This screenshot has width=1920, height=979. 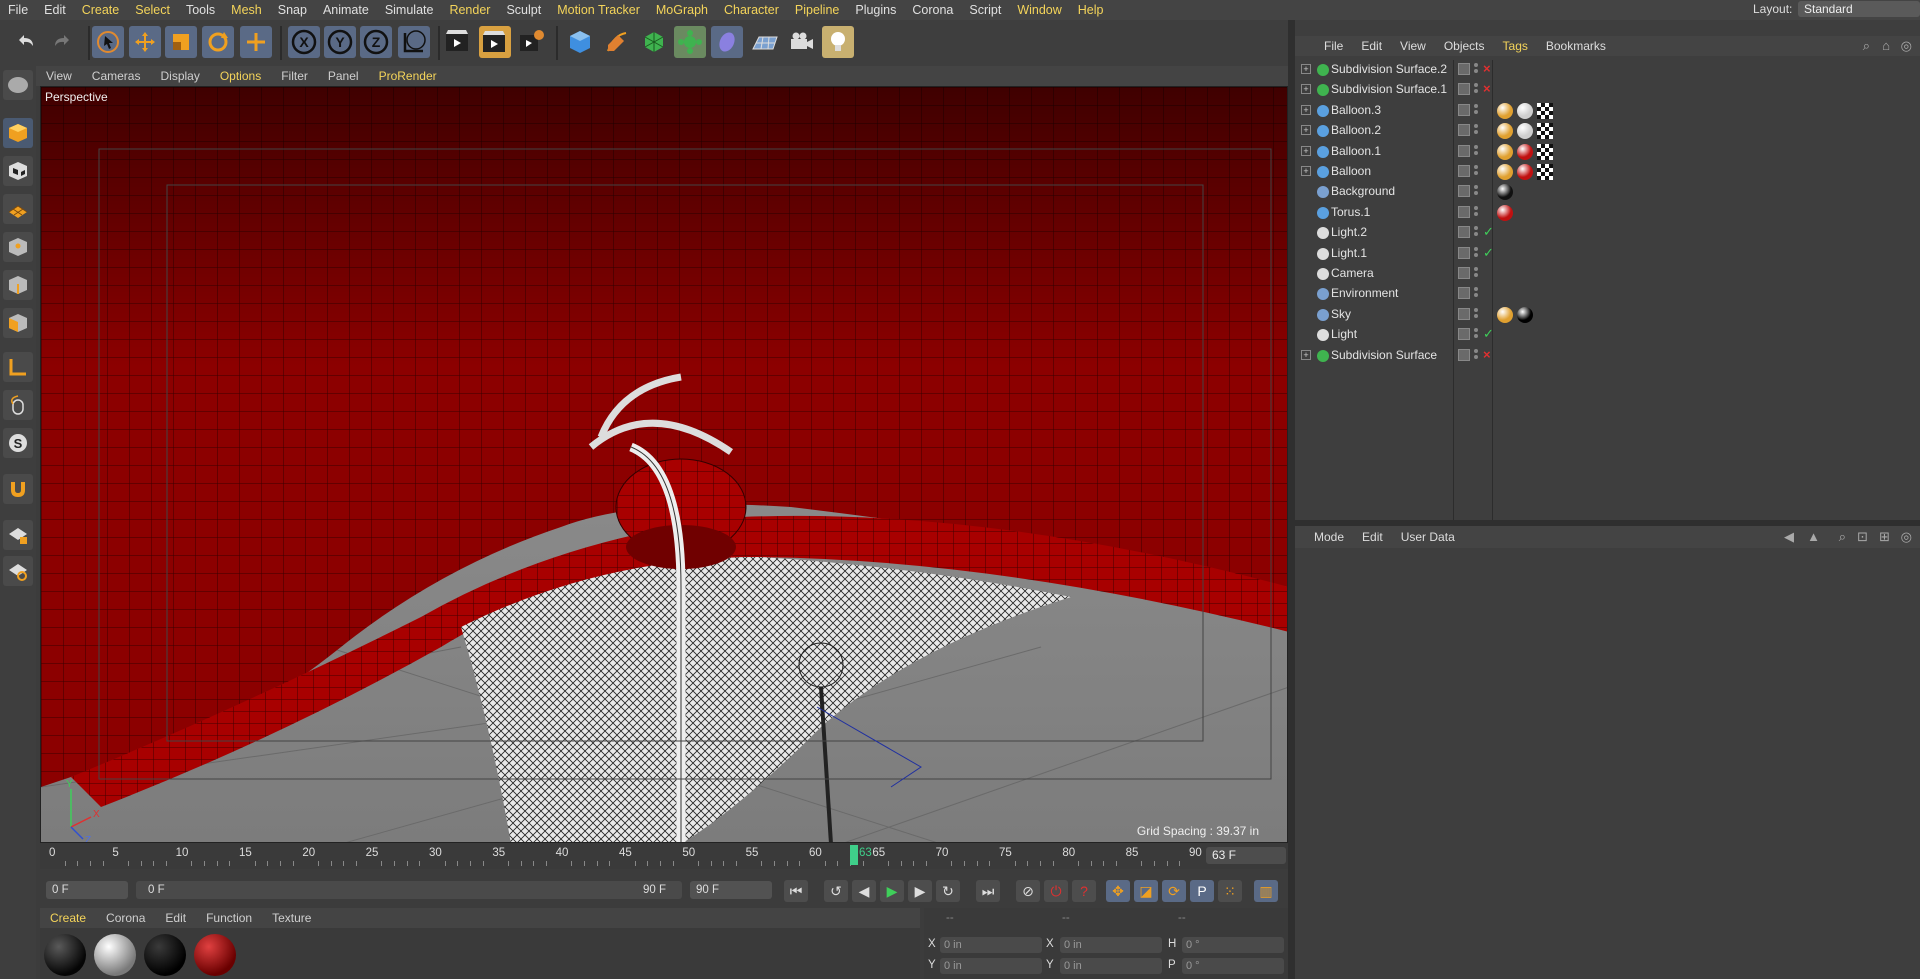 I want to click on rotation-key-icon: ⟳, so click(x=1174, y=891).